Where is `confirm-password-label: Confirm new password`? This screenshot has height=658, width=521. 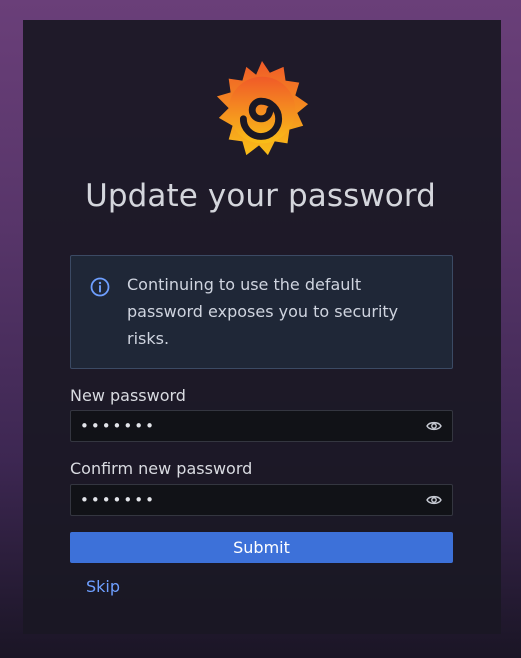 confirm-password-label: Confirm new password is located at coordinates (161, 468).